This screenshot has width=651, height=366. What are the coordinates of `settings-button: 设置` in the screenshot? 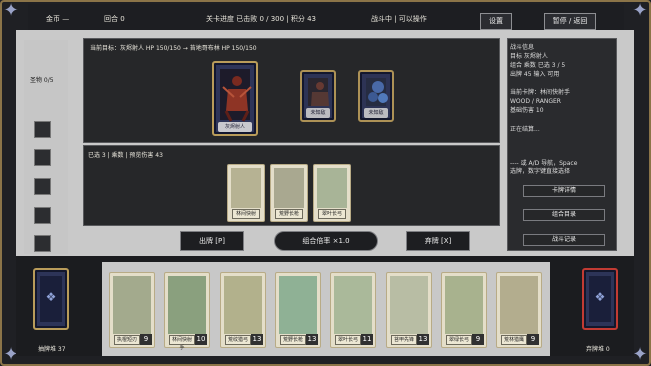 It's located at (496, 21).